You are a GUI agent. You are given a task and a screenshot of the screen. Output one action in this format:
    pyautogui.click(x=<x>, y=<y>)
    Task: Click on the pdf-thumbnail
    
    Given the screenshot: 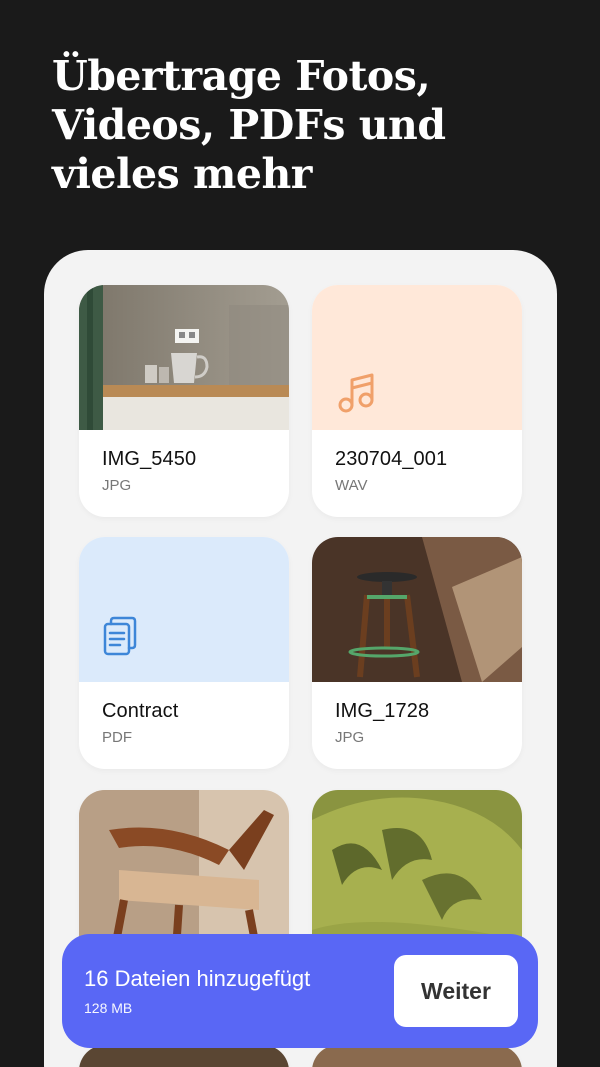 What is the action you would take?
    pyautogui.click(x=184, y=609)
    